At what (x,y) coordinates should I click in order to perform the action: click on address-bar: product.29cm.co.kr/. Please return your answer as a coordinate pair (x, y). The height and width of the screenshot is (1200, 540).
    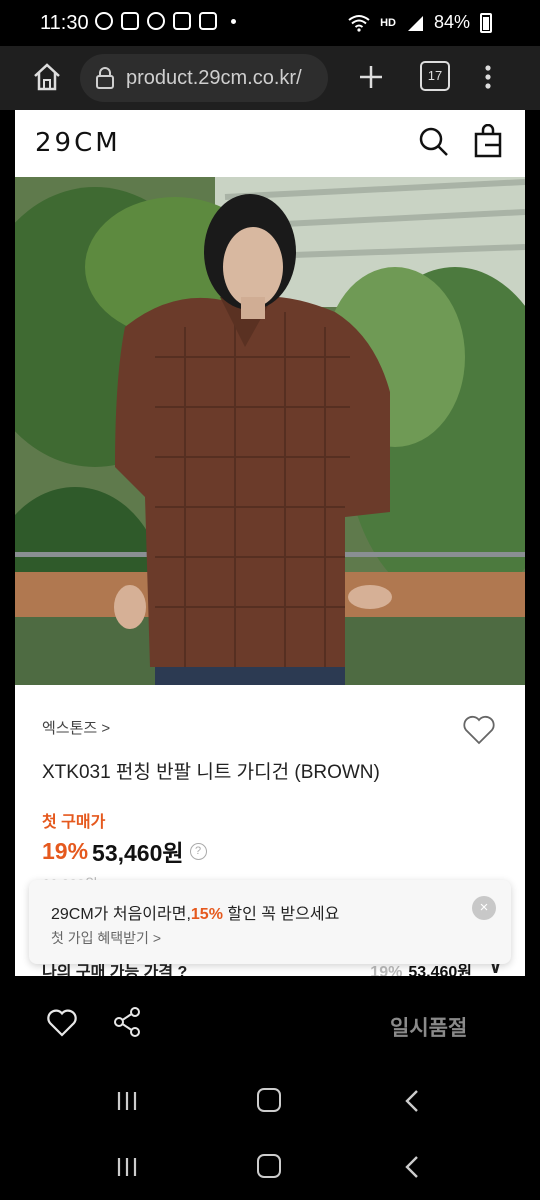
    Looking at the image, I should click on (204, 78).